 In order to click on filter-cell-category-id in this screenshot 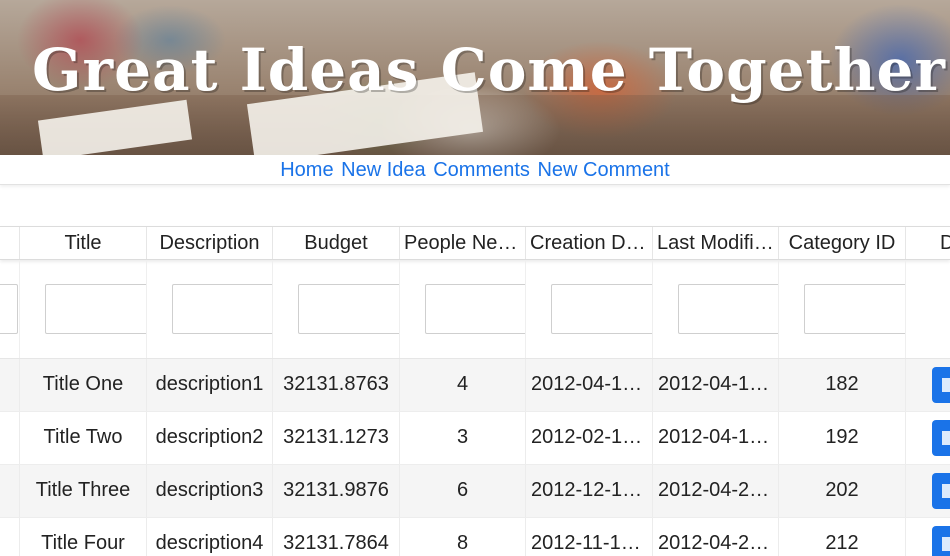, I will do `click(842, 309)`.